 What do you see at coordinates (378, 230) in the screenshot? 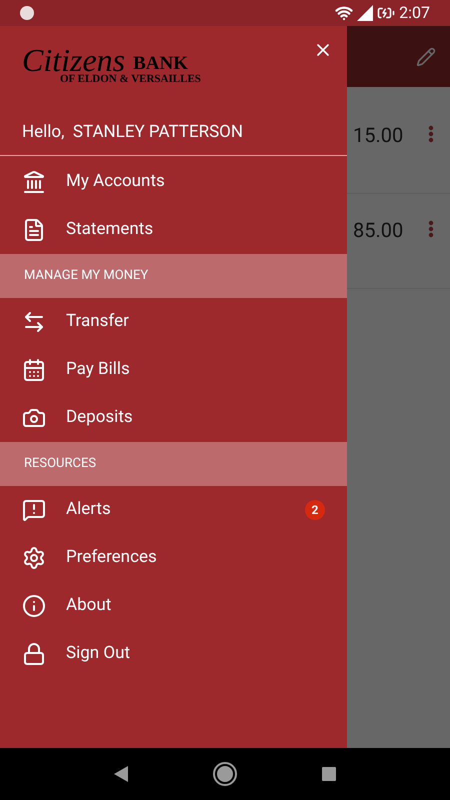
I see `amount-text: 85.00` at bounding box center [378, 230].